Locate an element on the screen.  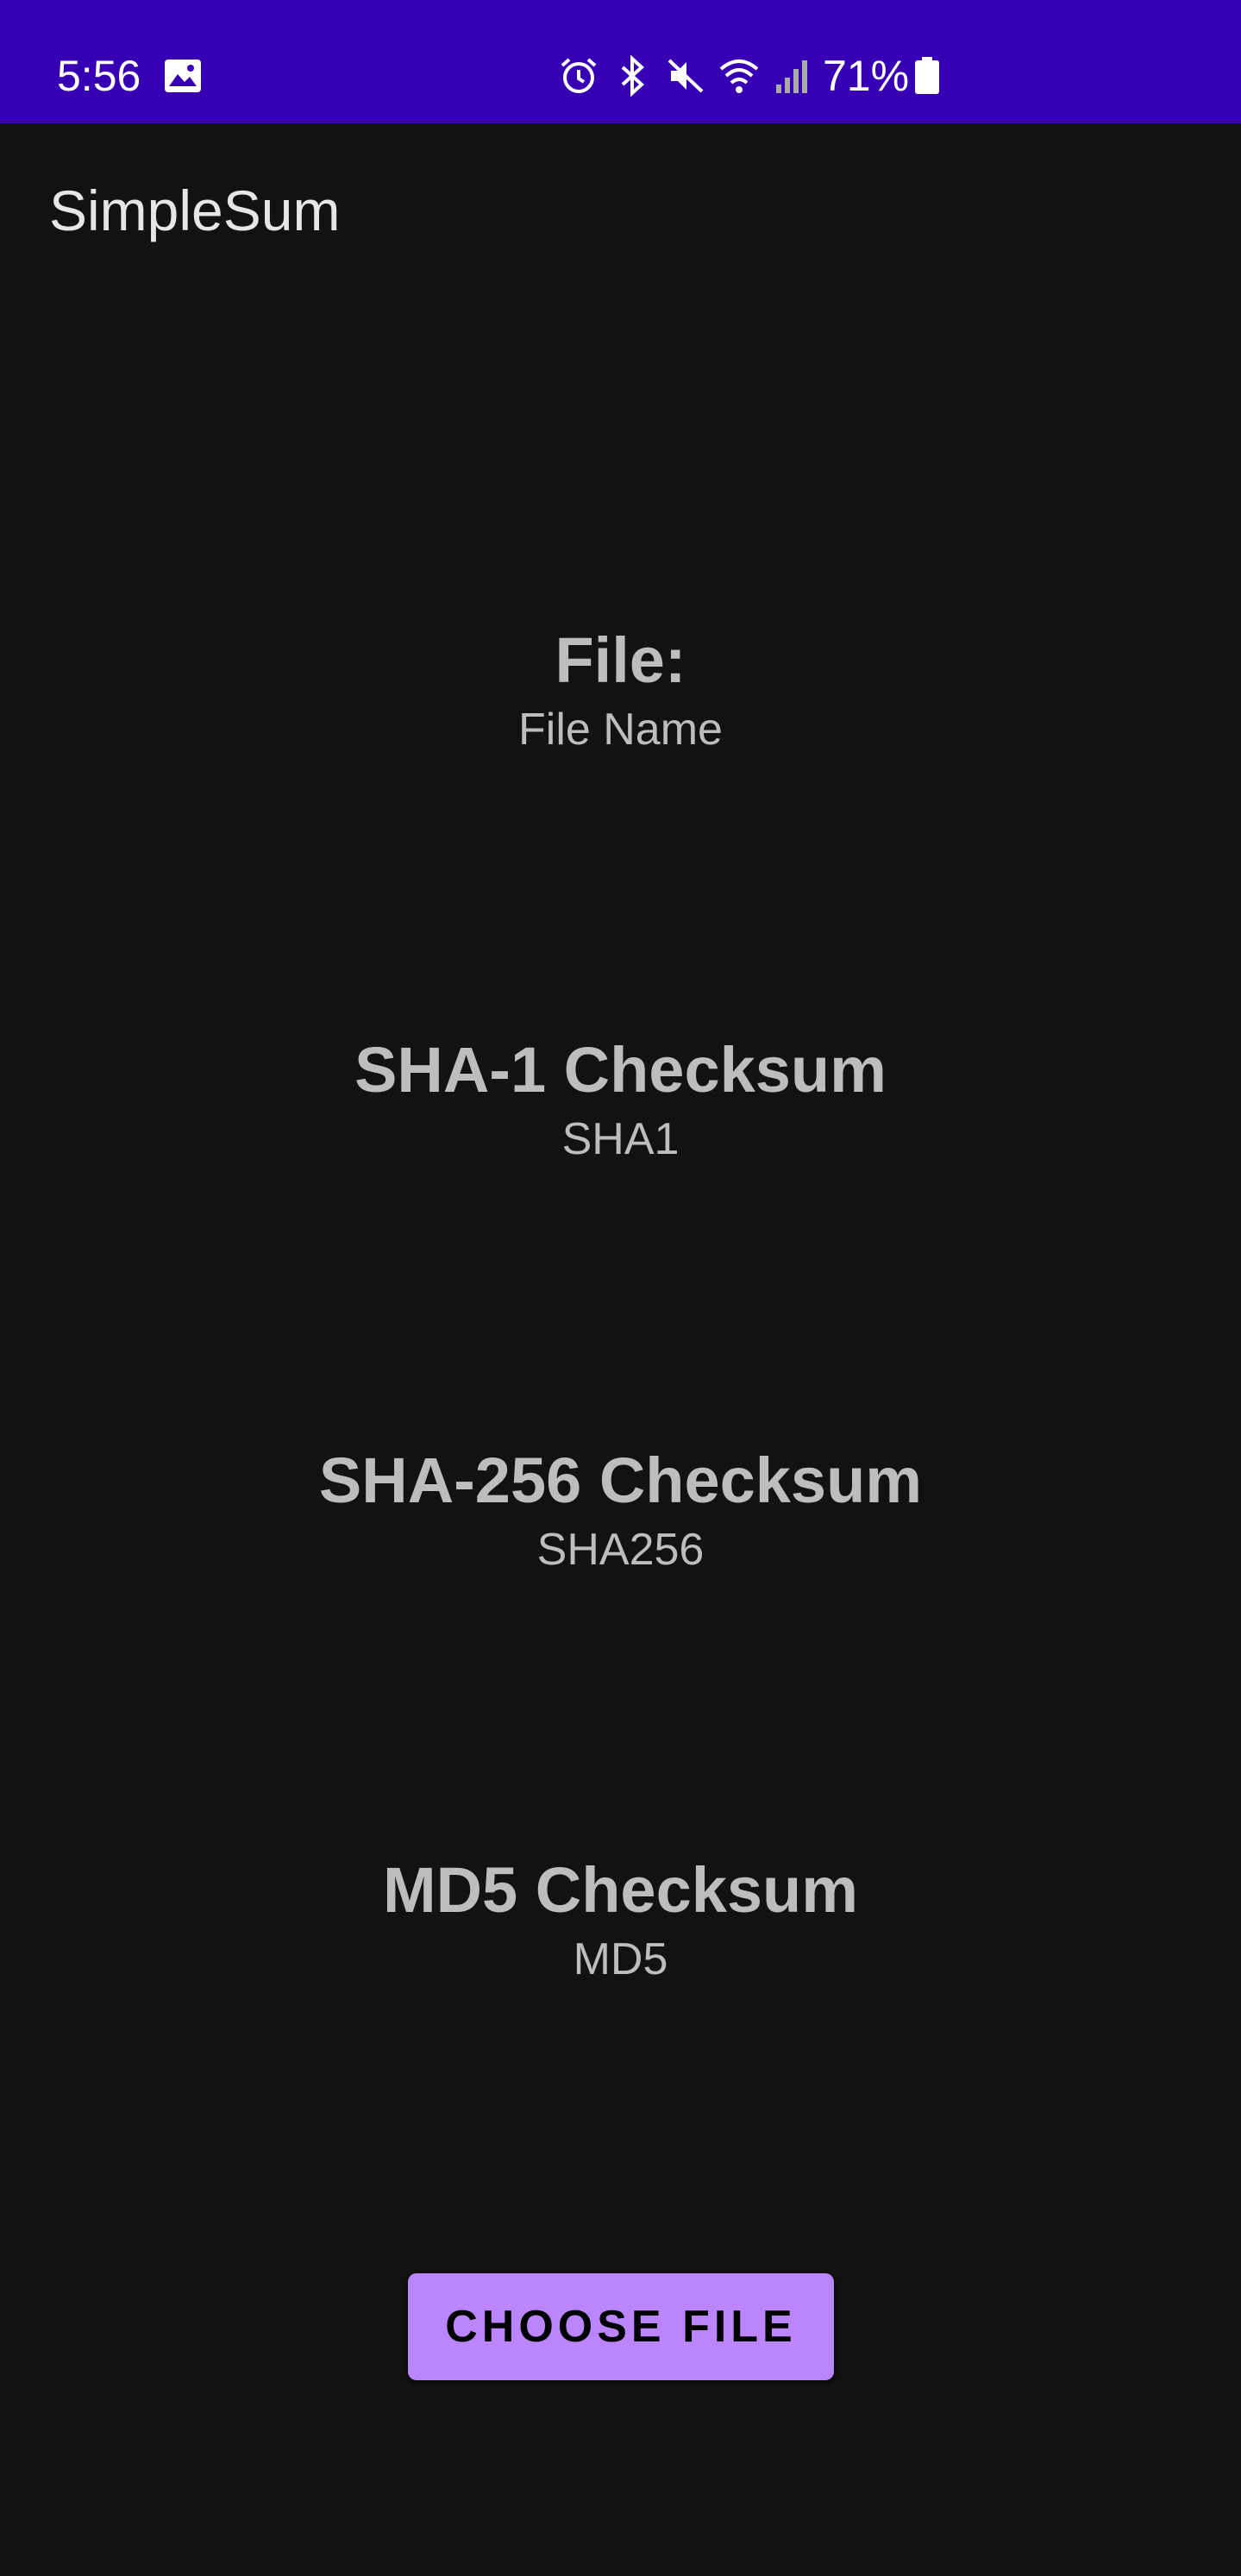
sha1-value: SHA1 is located at coordinates (620, 1139).